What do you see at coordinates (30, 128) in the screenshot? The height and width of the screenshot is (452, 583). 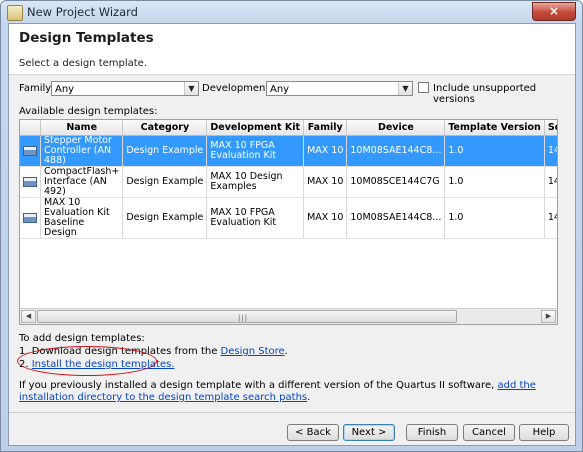 I see `column-header-icon` at bounding box center [30, 128].